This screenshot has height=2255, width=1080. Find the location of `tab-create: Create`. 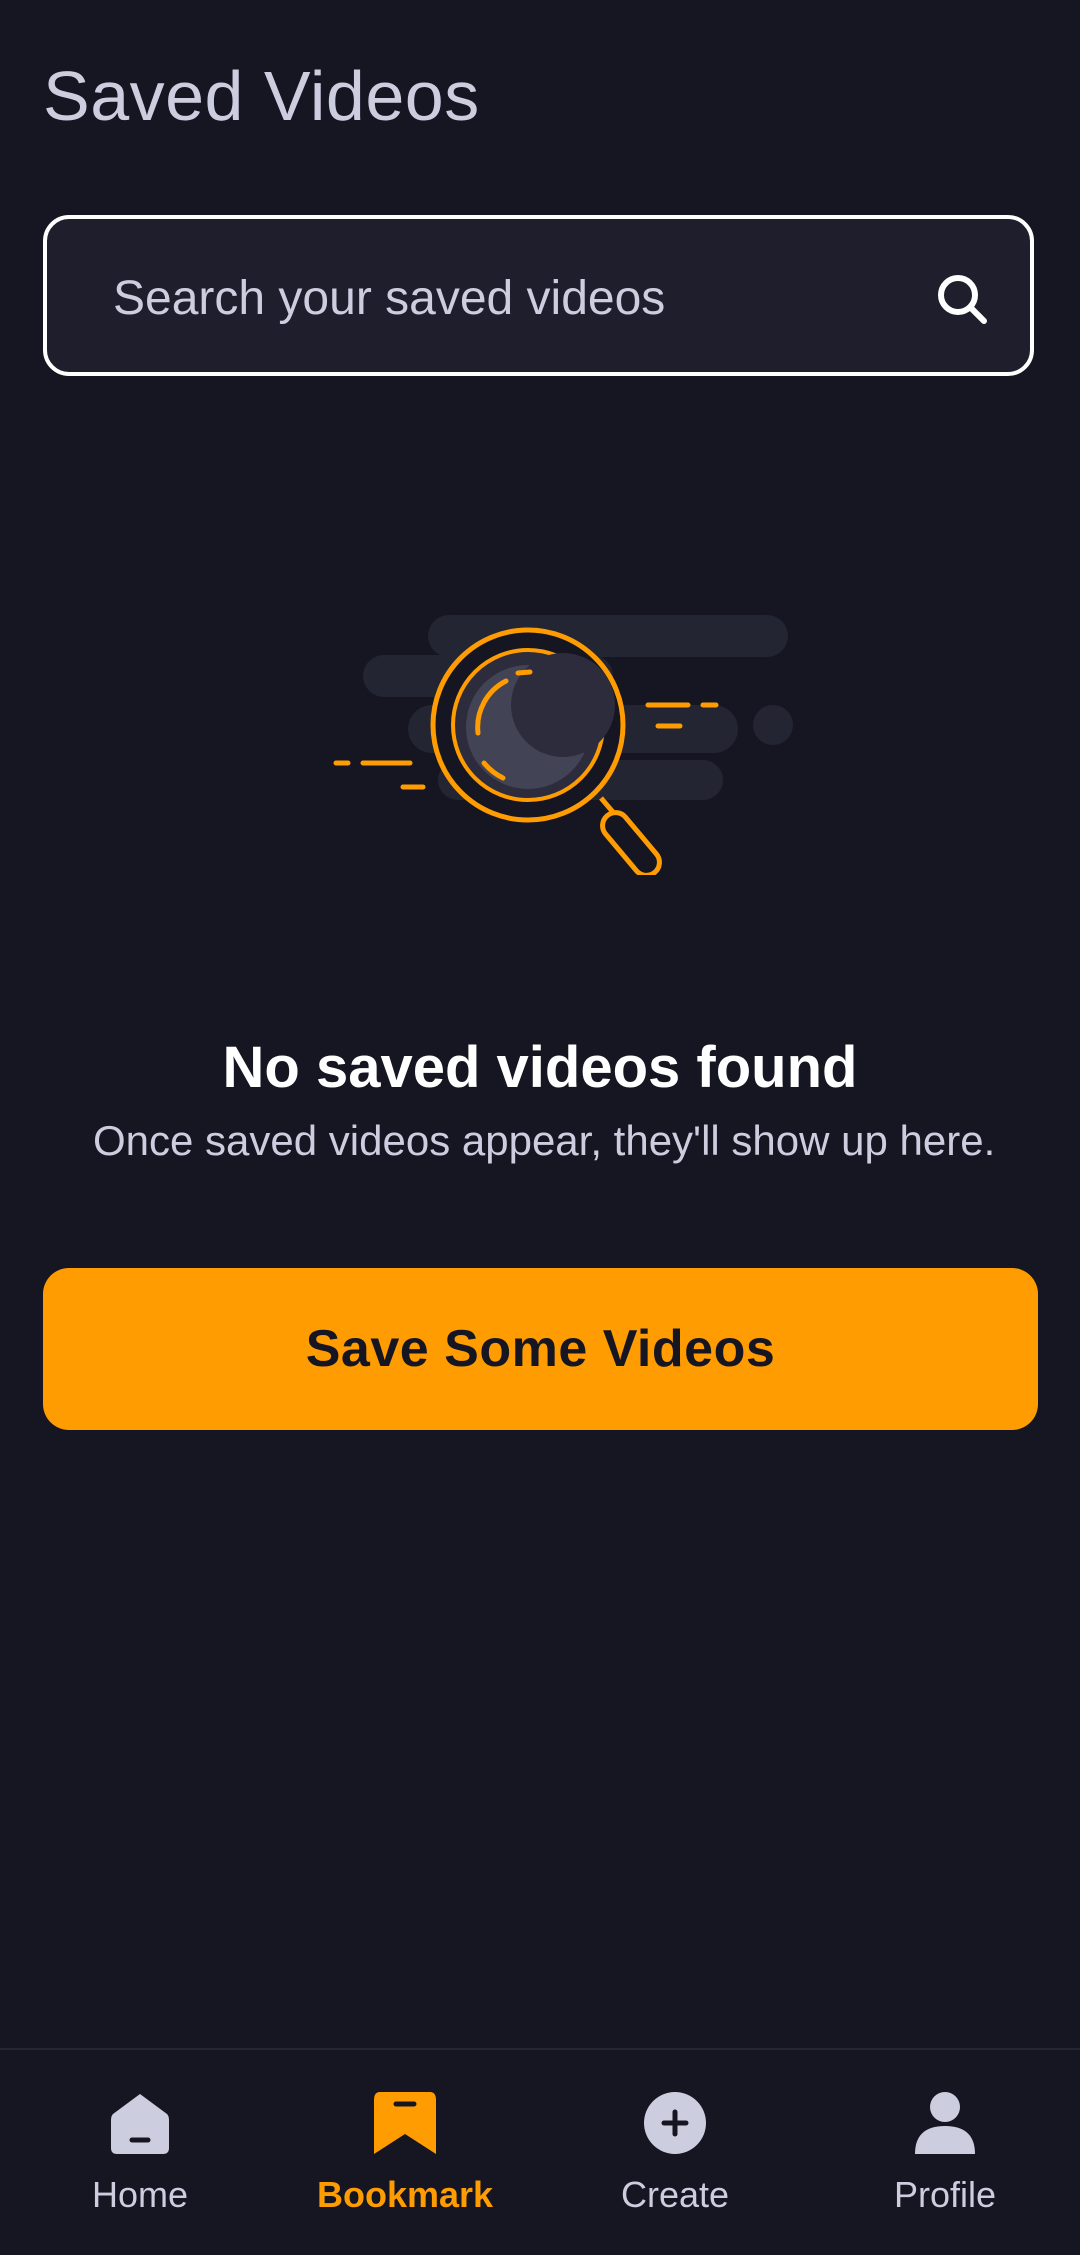

tab-create: Create is located at coordinates (675, 2160).